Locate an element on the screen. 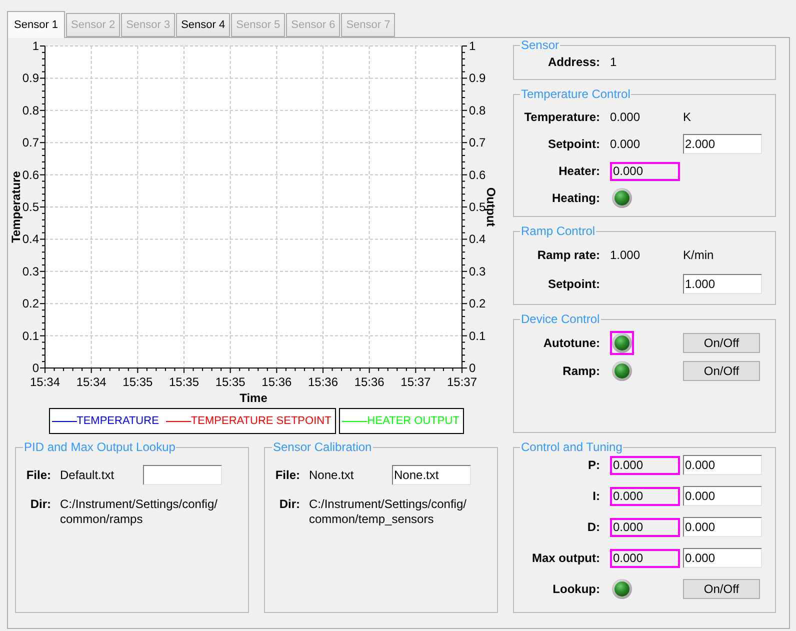  file-name: None.txt is located at coordinates (332, 475).